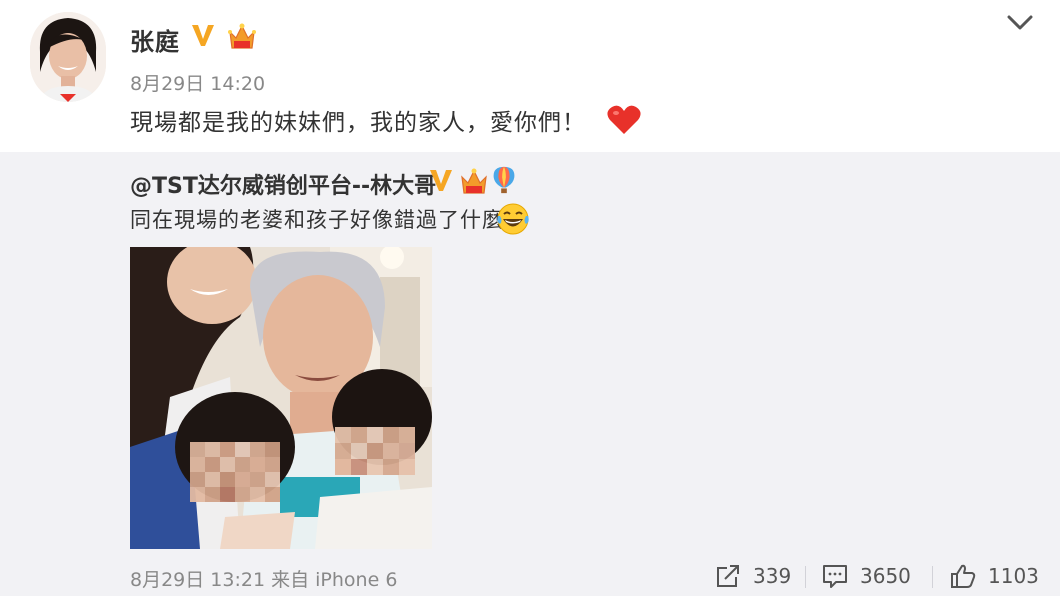 This screenshot has height=596, width=1060. I want to click on heart-icon, so click(624, 119).